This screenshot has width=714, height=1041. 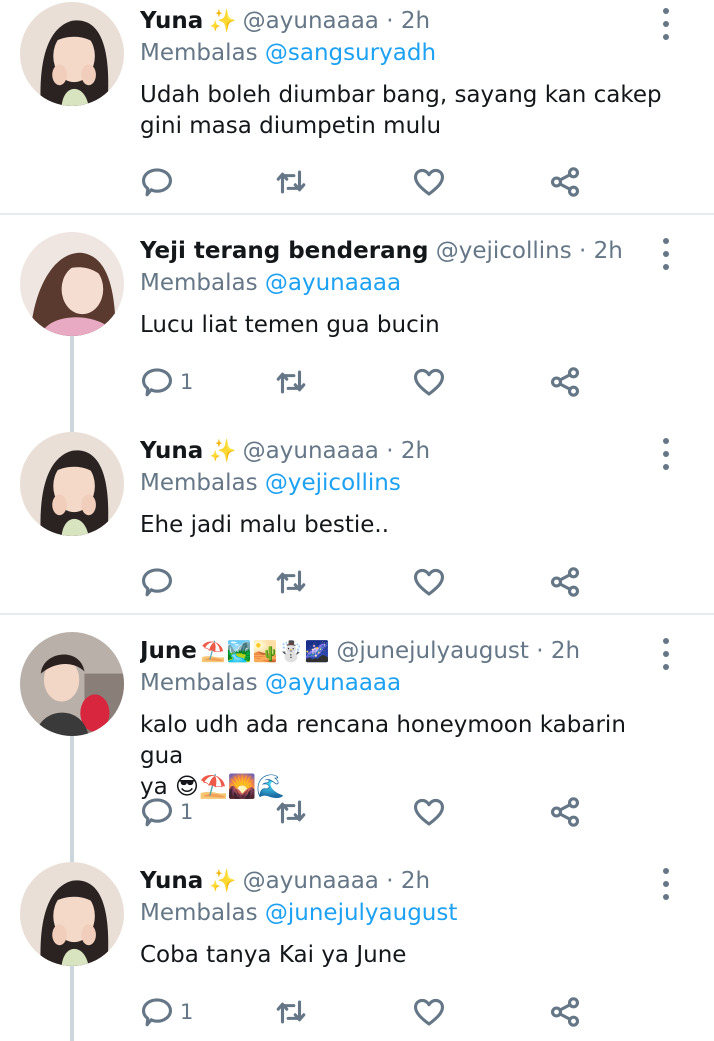 I want to click on replying-to: Membalas @sangsuryadh, so click(x=288, y=53).